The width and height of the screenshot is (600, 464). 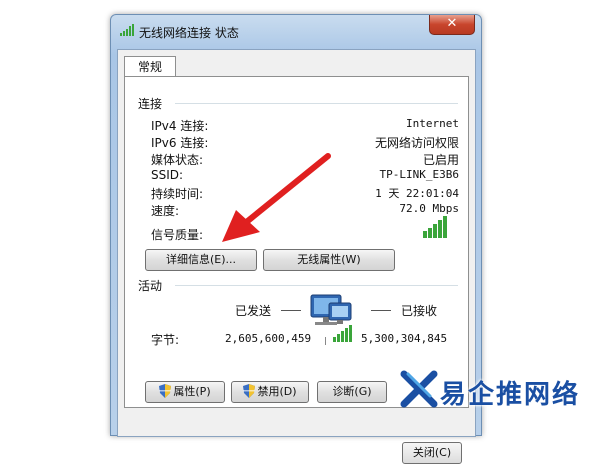 I want to click on disable-button-label: 禁用(D), so click(x=277, y=391).